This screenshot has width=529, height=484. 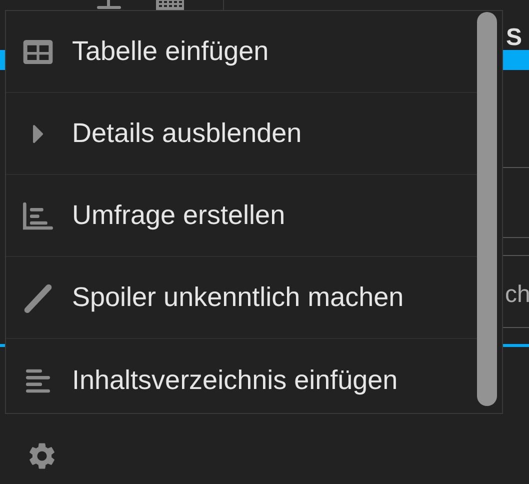 What do you see at coordinates (38, 216) in the screenshot?
I see `chart-icon` at bounding box center [38, 216].